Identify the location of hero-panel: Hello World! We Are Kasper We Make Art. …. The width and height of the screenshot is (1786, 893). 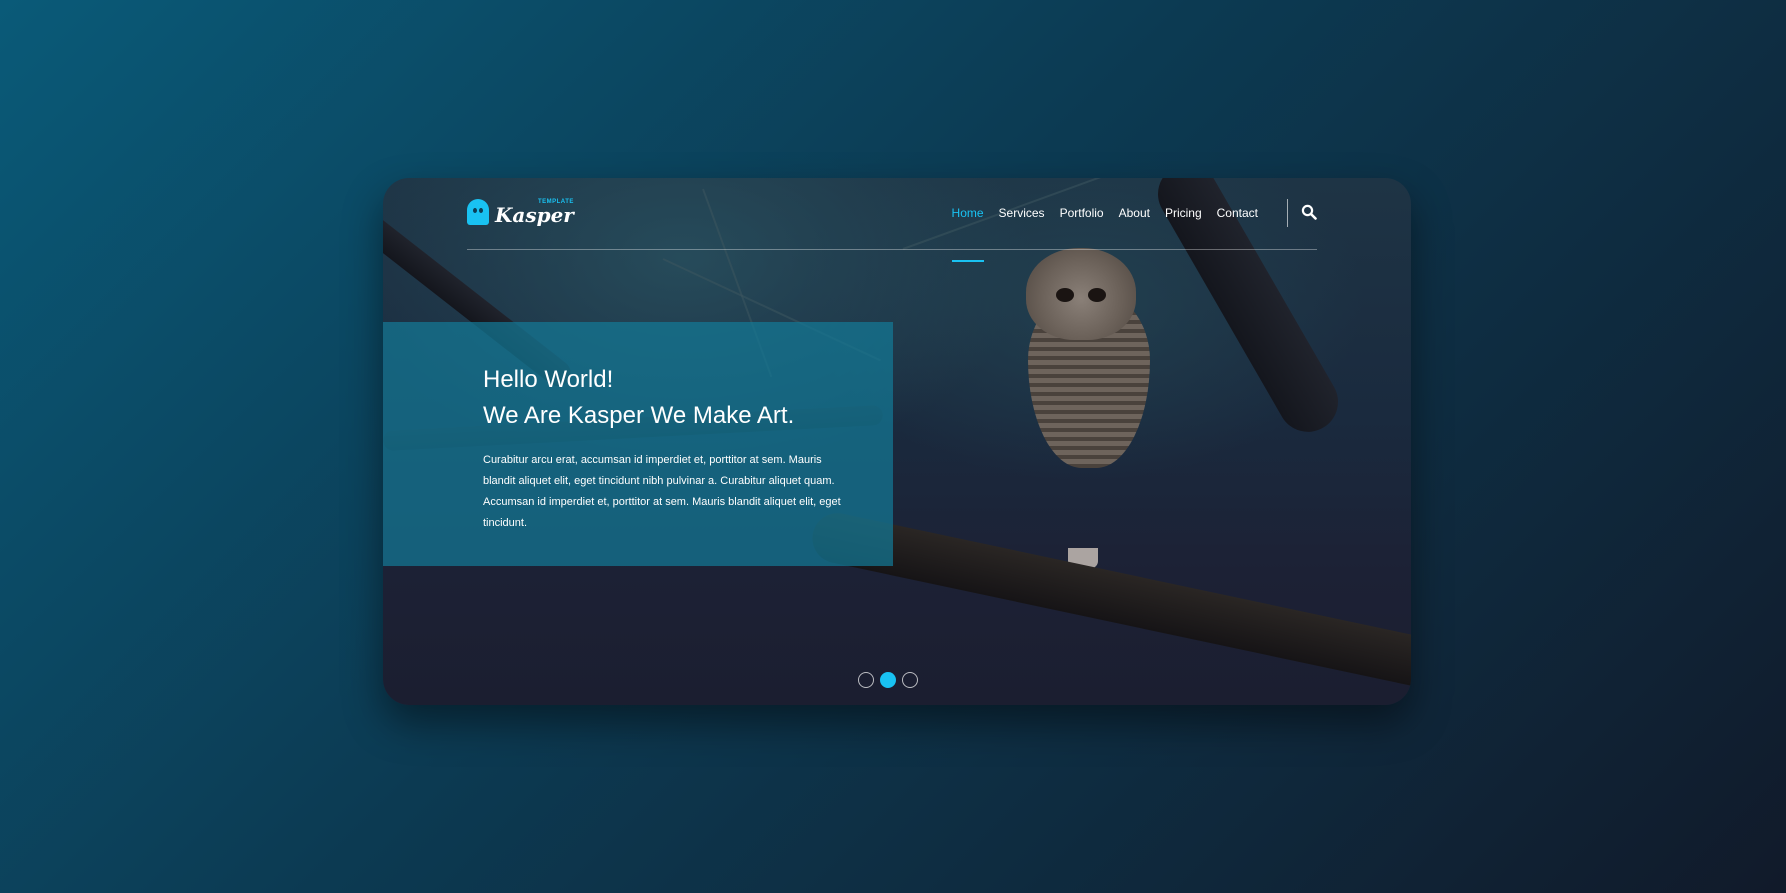
(638, 444).